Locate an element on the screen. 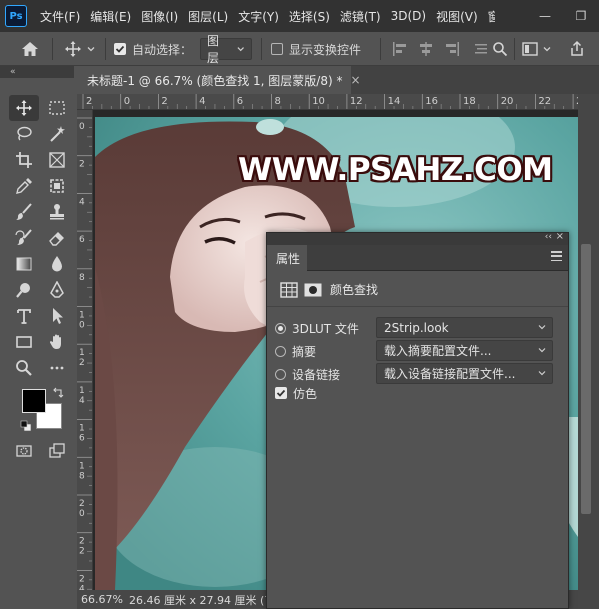  chevron-down-icon is located at coordinates (240, 49).